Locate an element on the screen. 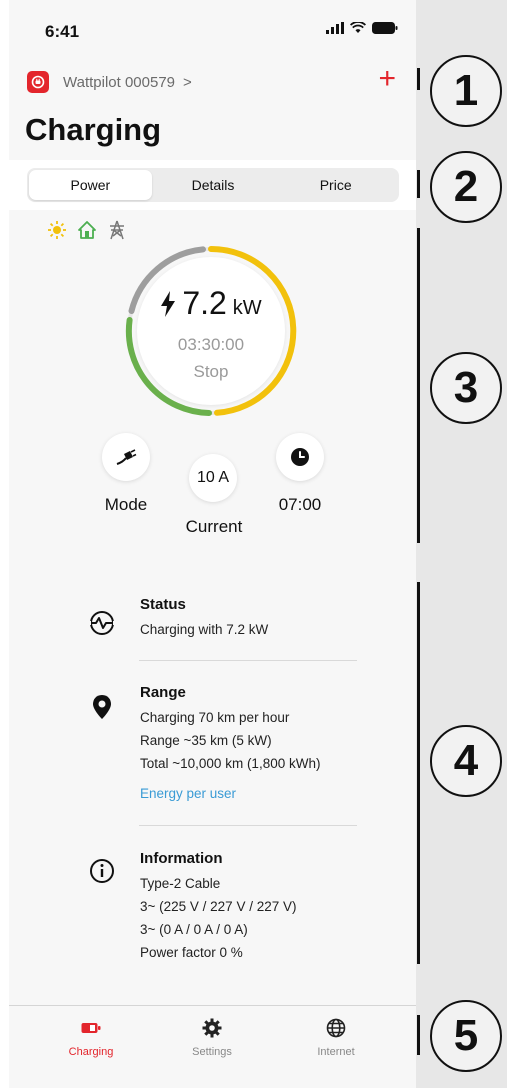 The width and height of the screenshot is (507, 1088). device-name: Wattpilot 000579 is located at coordinates (119, 82).